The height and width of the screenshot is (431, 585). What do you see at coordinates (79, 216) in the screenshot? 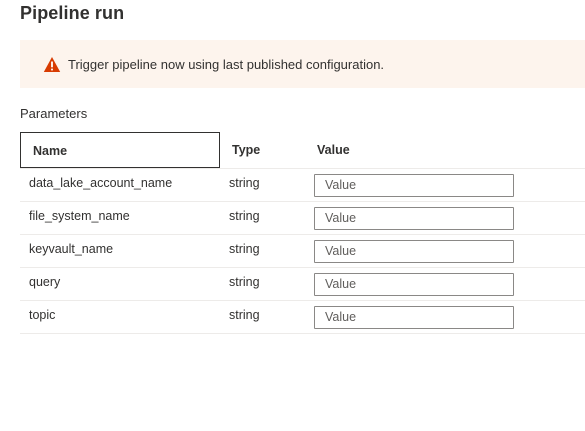
I see `parameter-name: file_system_name` at bounding box center [79, 216].